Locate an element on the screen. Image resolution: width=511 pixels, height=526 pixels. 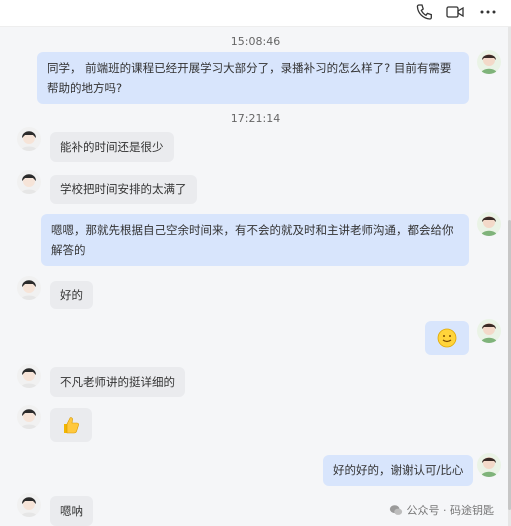
thumbs-up-emoji-icon is located at coordinates (71, 425).